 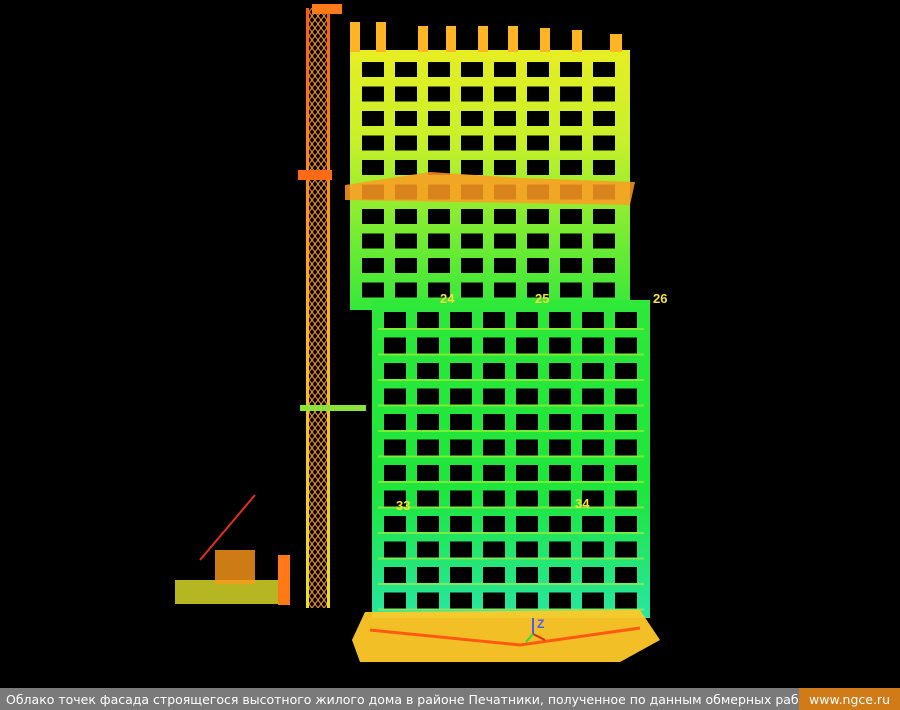 What do you see at coordinates (849, 699) in the screenshot?
I see `site-link: www.ngce.ru` at bounding box center [849, 699].